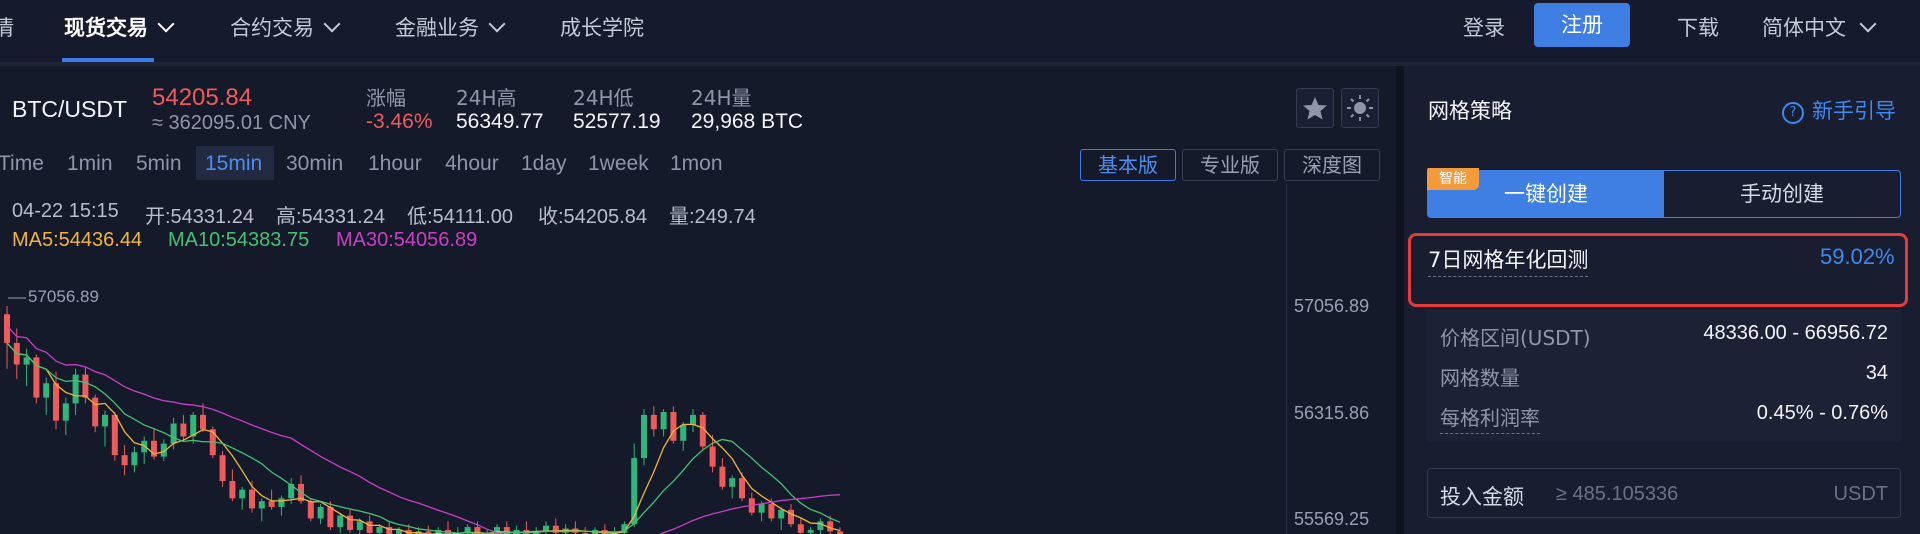  I want to click on star-icon, so click(1315, 108).